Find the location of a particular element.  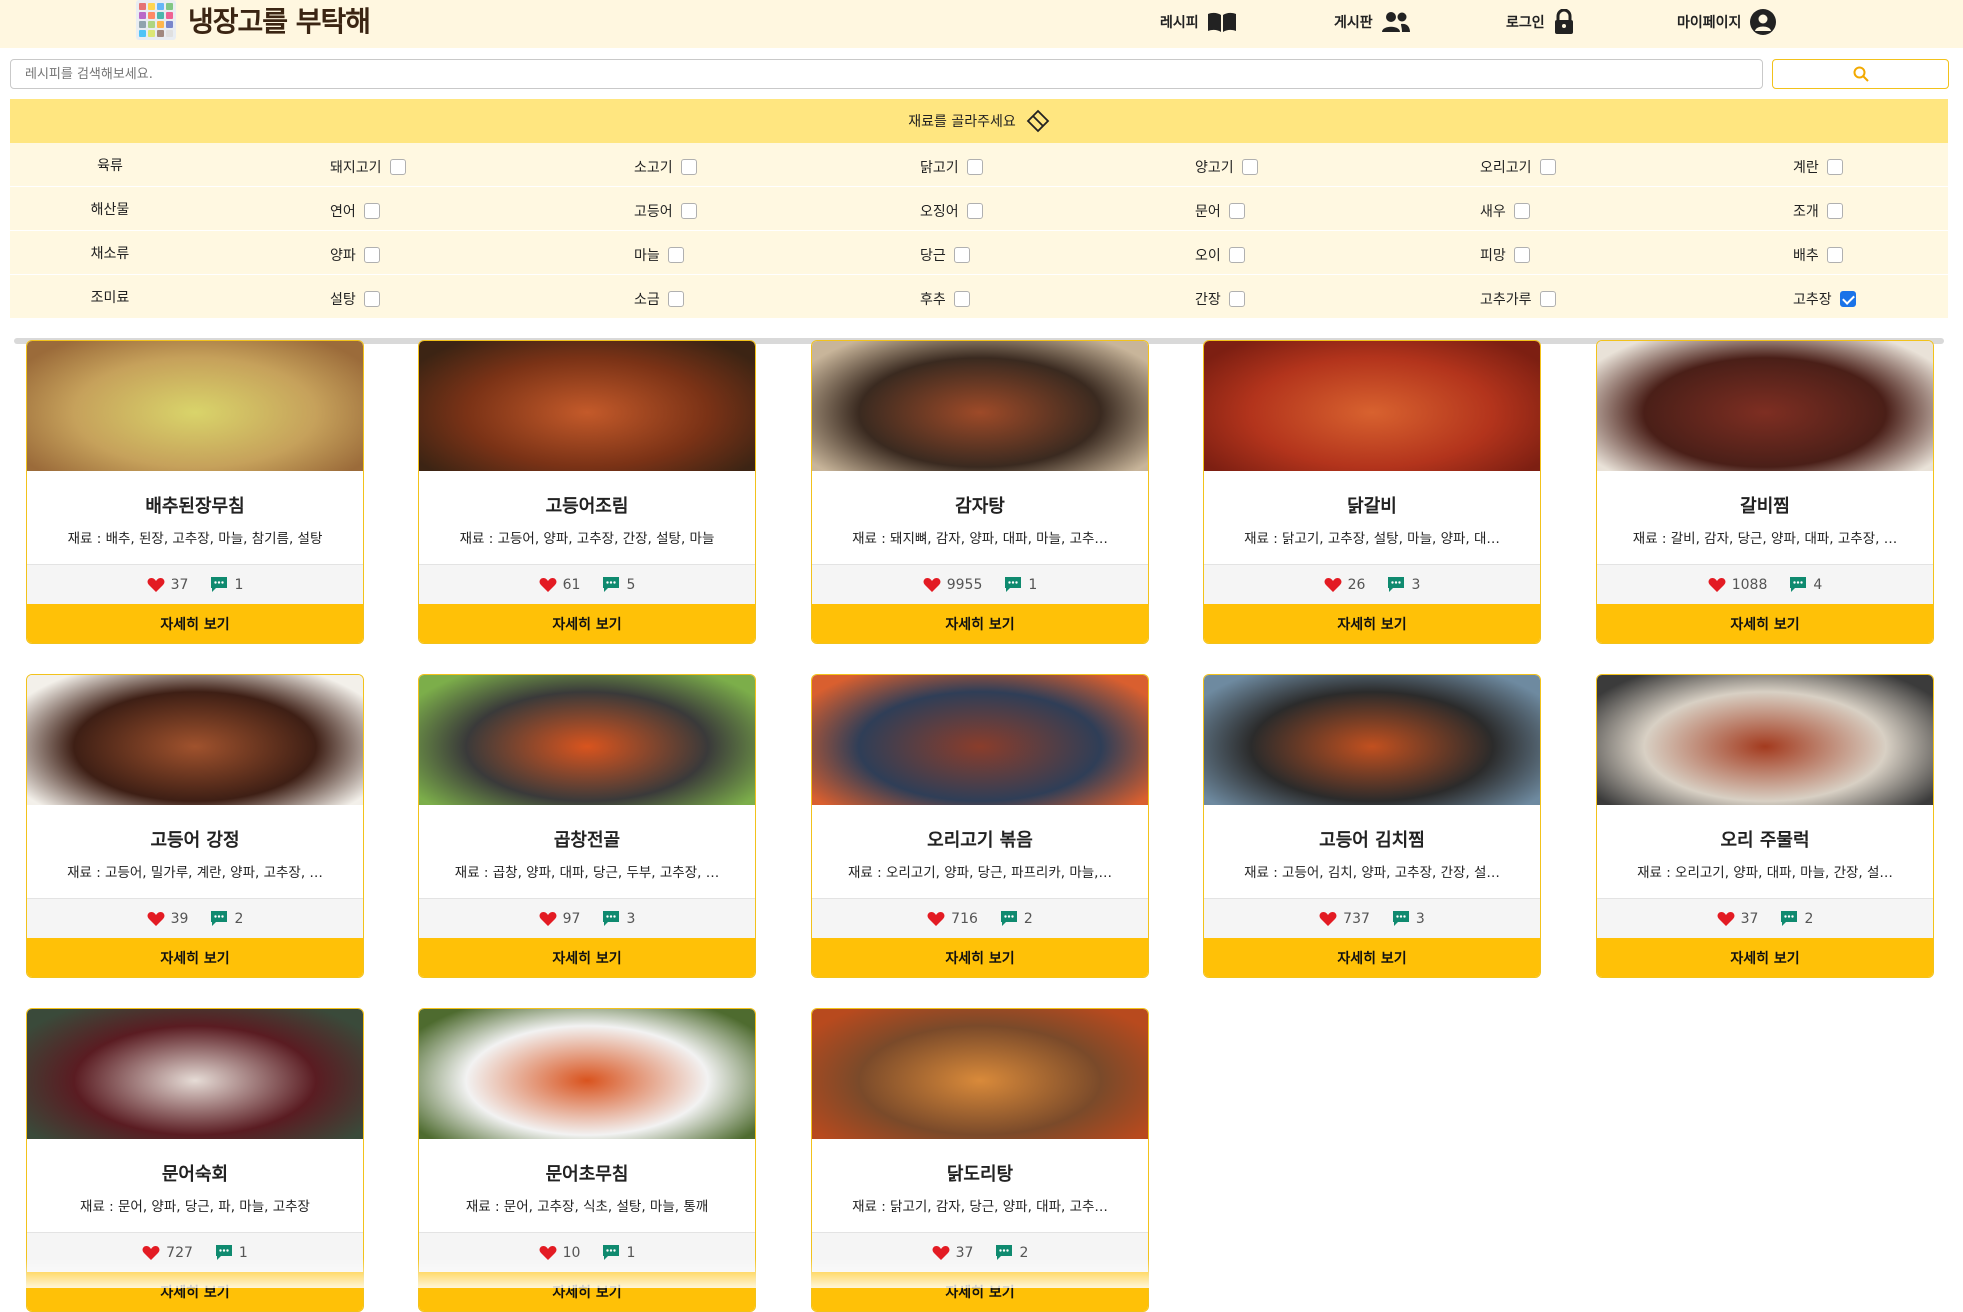

filter-option: 문어 is located at coordinates (1220, 211).